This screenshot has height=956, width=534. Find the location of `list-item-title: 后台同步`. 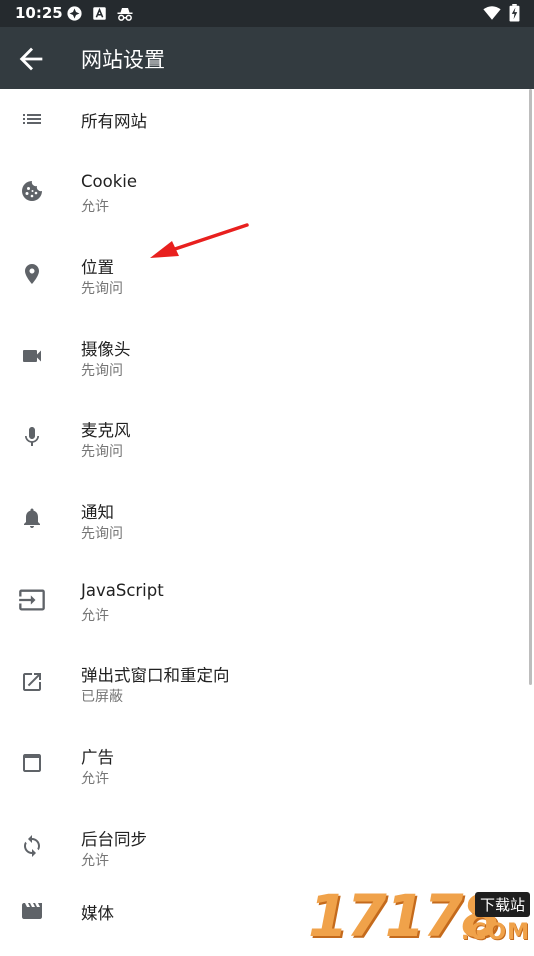

list-item-title: 后台同步 is located at coordinates (114, 839).